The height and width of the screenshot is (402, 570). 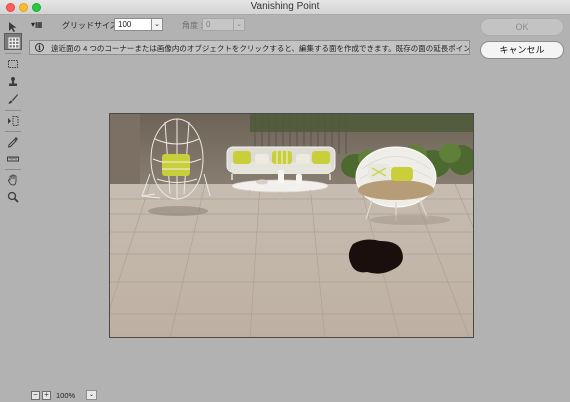 I want to click on create-plane-tool, so click(x=13, y=41).